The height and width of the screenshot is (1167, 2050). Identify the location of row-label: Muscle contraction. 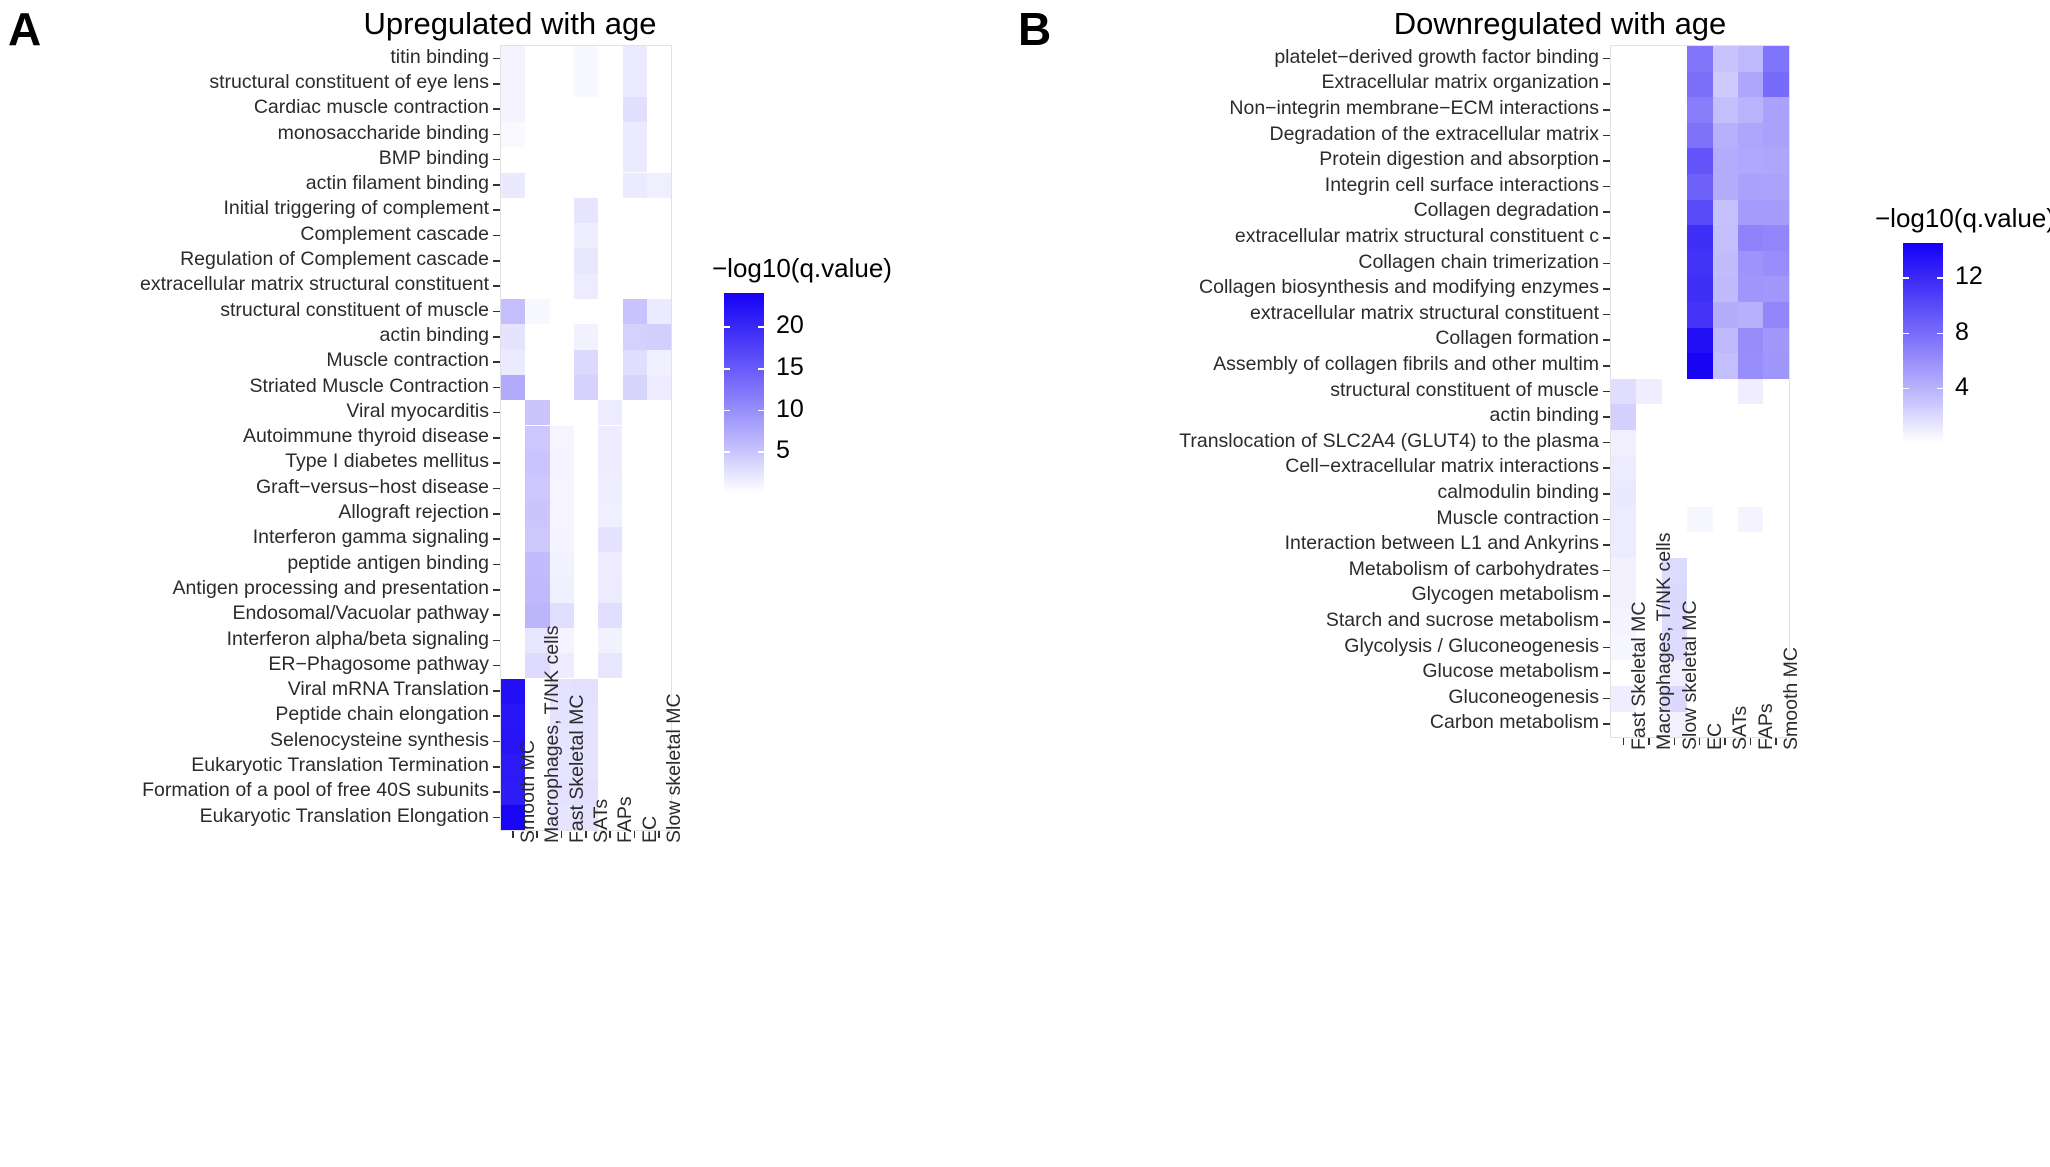
(407, 360).